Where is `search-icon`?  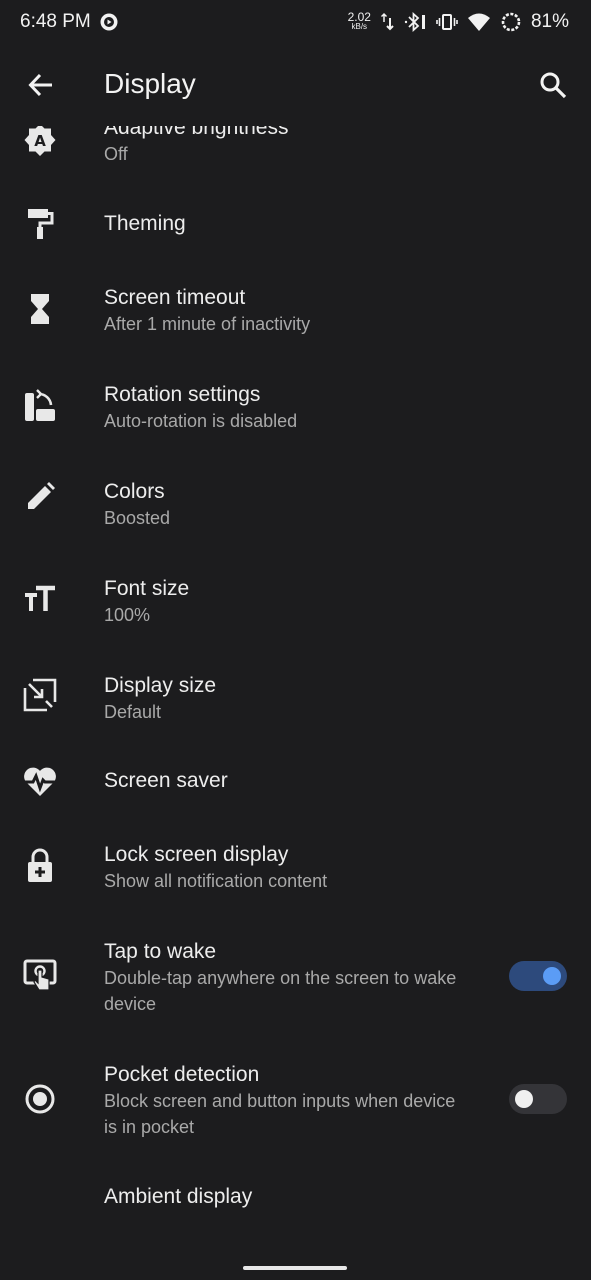
search-icon is located at coordinates (553, 85).